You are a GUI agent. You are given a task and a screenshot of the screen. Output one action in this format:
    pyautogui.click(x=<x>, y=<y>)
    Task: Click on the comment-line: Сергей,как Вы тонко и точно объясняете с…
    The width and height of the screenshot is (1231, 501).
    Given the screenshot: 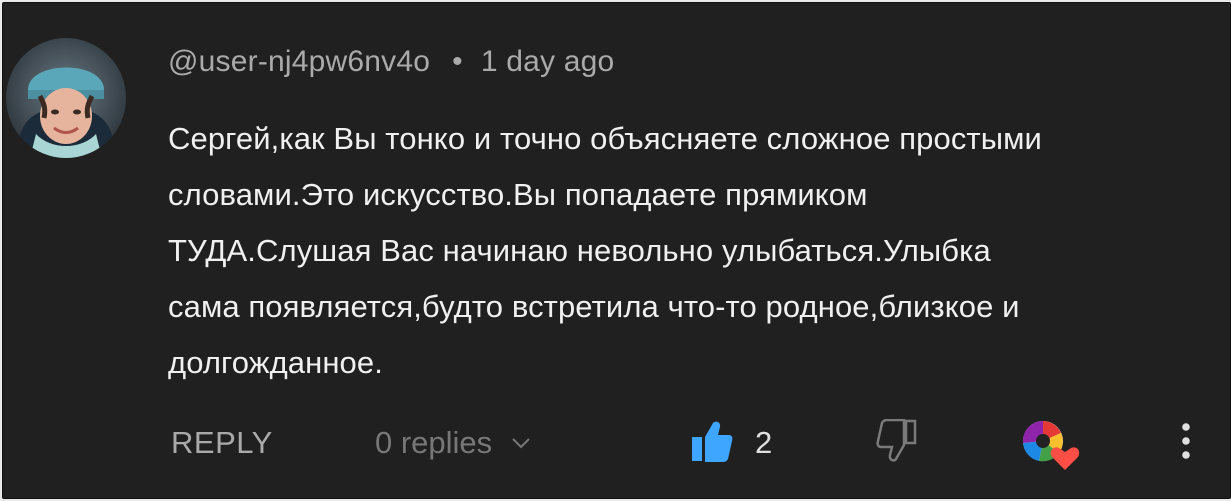 What is the action you would take?
    pyautogui.click(x=605, y=138)
    